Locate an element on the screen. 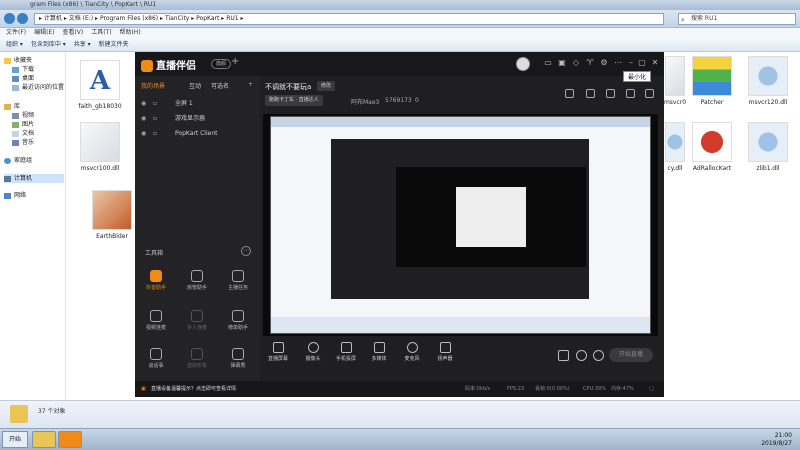  back-button is located at coordinates (9, 18).